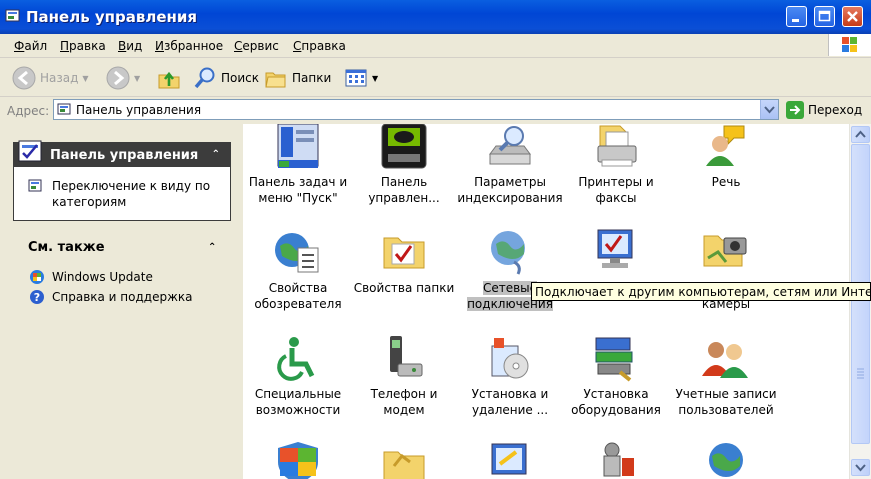 Image resolution: width=871 pixels, height=479 pixels. I want to click on views-button: ▼, so click(361, 78).